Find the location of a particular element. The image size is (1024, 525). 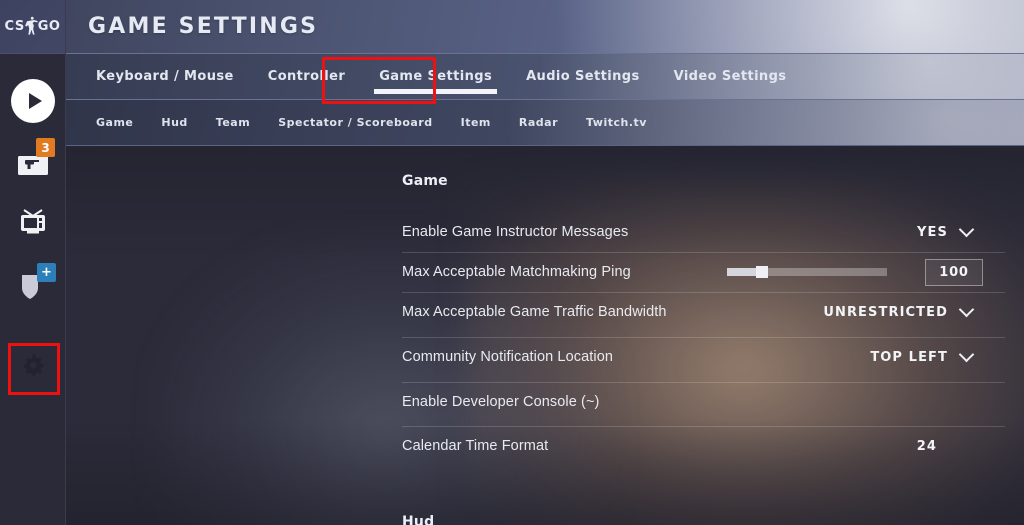

sidebar-item-inventory: 3 is located at coordinates (33, 163).